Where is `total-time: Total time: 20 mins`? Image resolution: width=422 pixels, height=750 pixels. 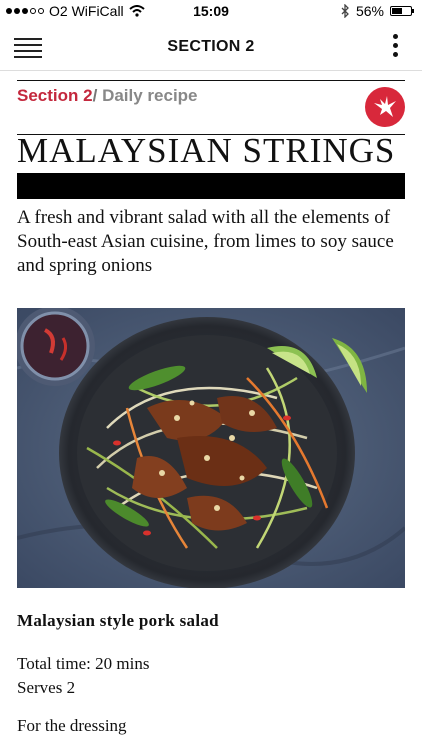 total-time: Total time: 20 mins is located at coordinates (83, 663).